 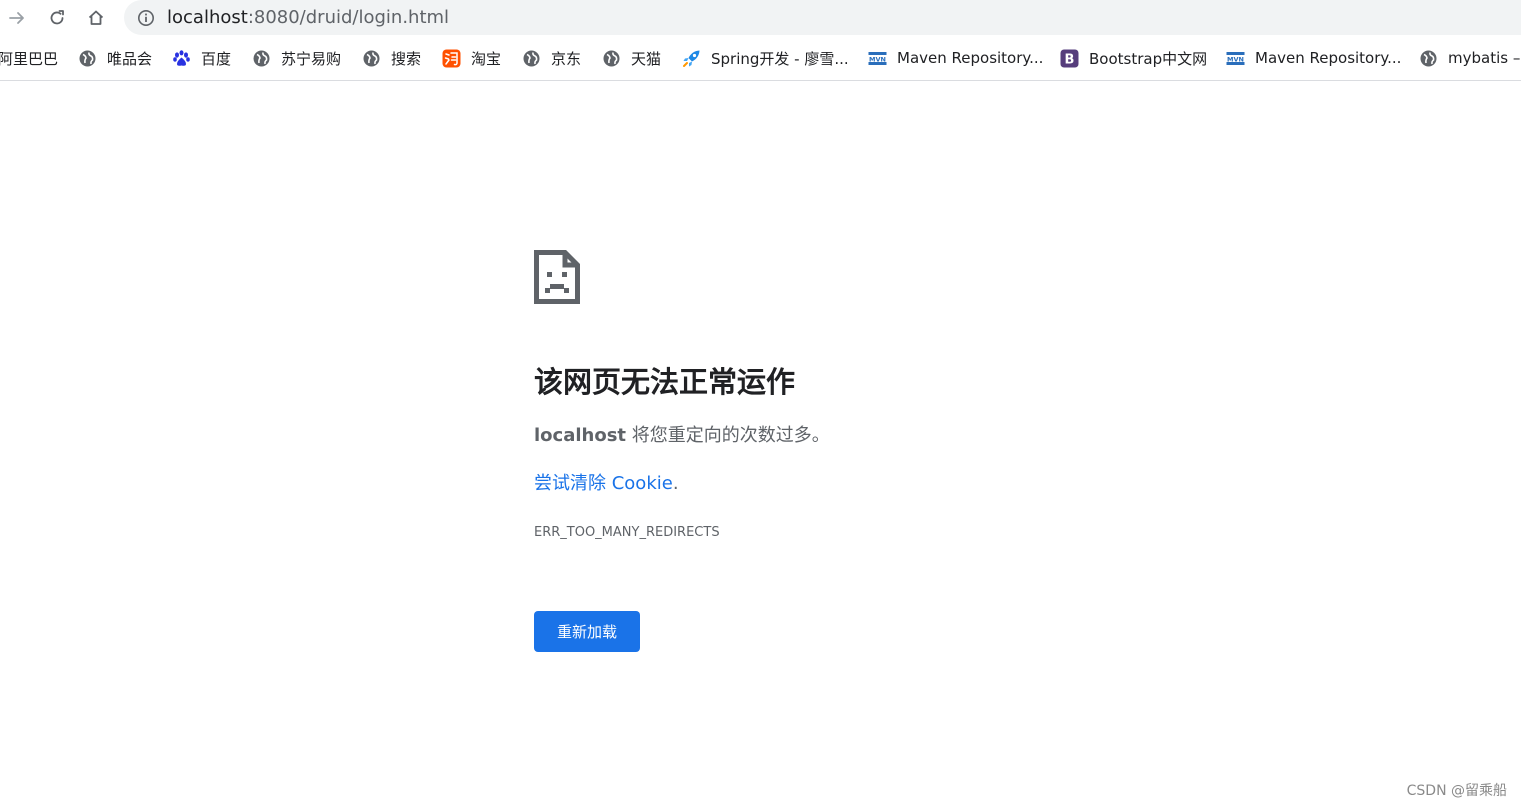 I want to click on svg-text: B, so click(x=1070, y=59).